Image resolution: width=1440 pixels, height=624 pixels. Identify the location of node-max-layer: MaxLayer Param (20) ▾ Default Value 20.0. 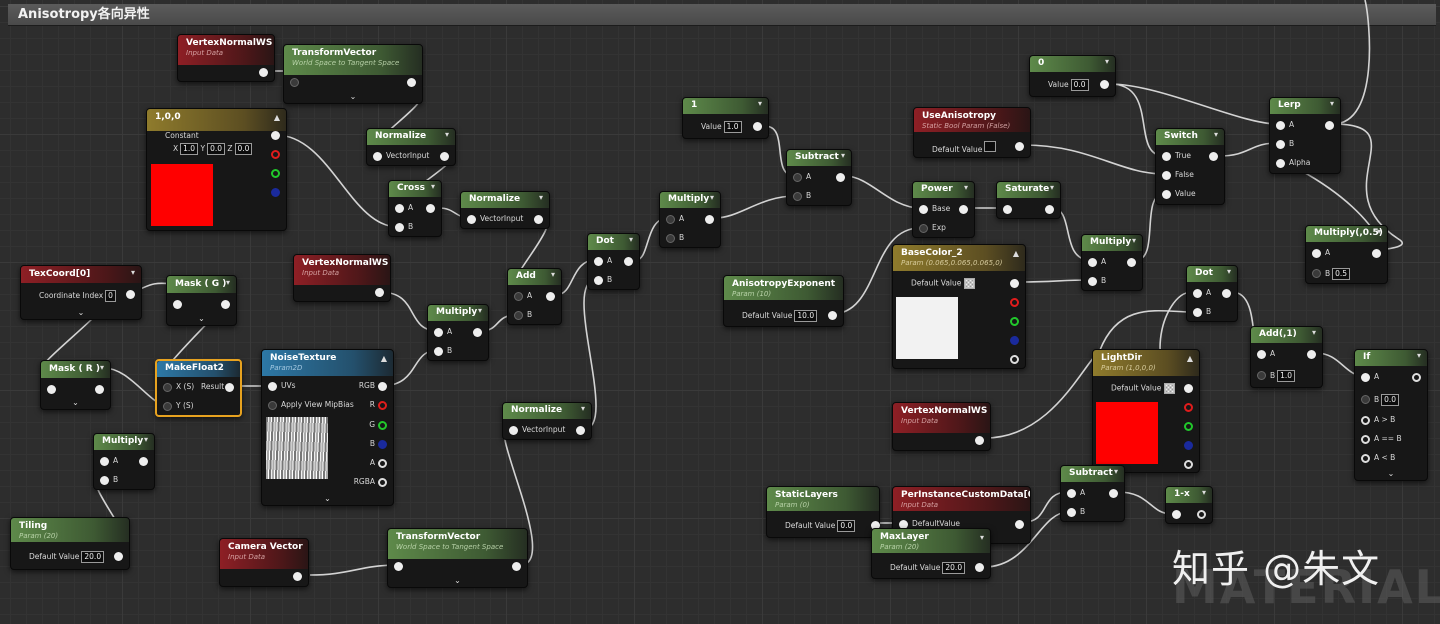
(931, 553).